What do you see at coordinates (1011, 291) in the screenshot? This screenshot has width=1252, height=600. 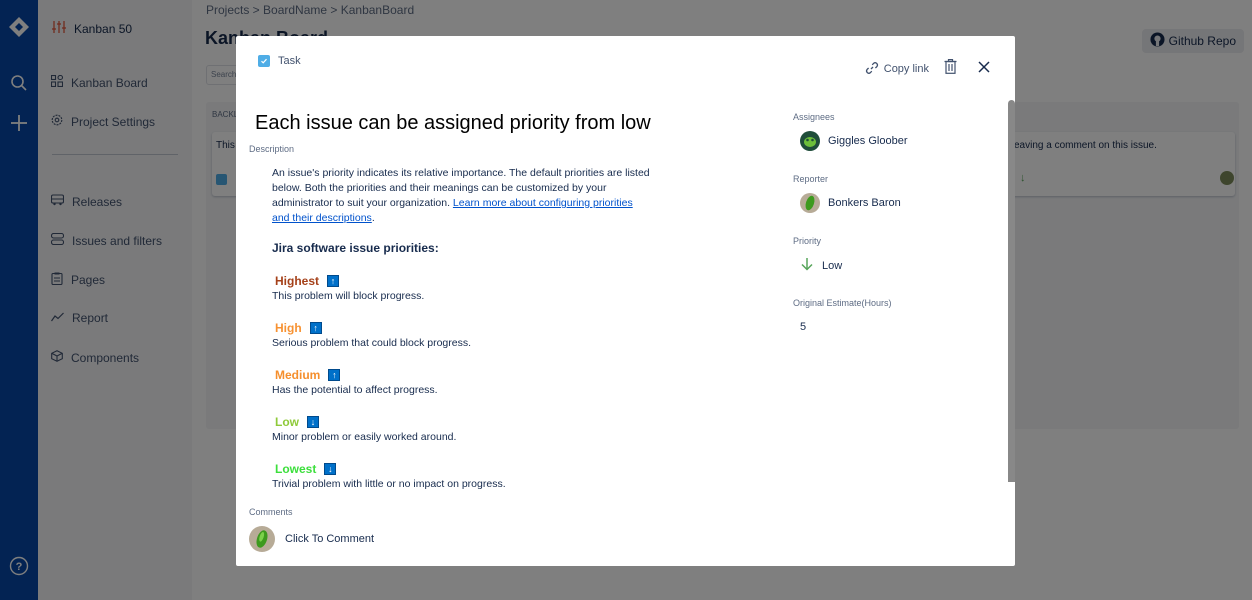 I see `modal-scrollbar` at bounding box center [1011, 291].